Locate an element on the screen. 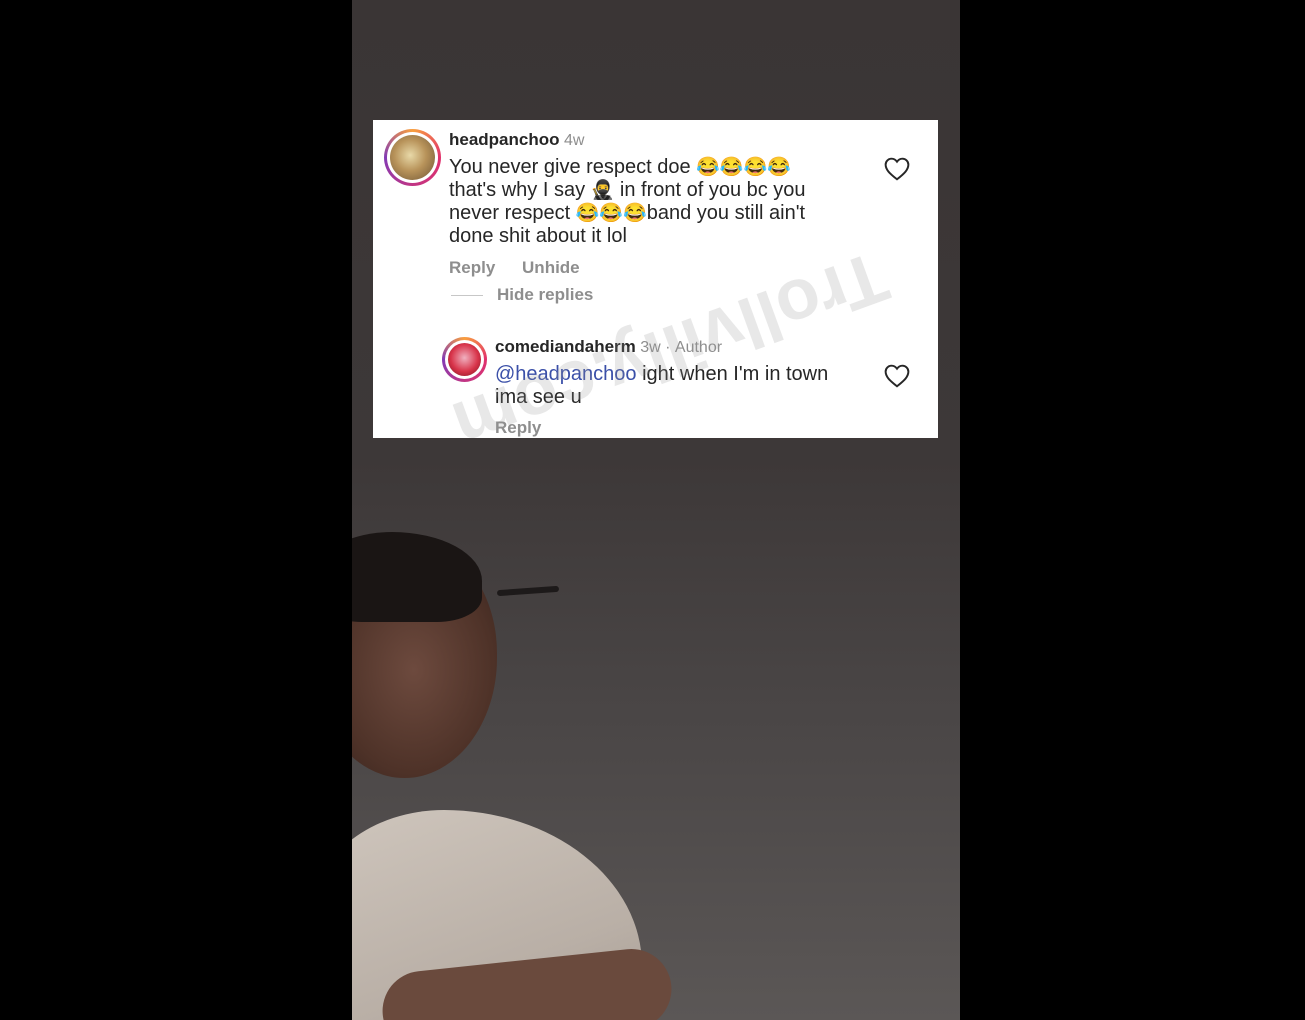 The height and width of the screenshot is (1020, 1305). reply-text-a: ight when I'm in town is located at coordinates (735, 374).